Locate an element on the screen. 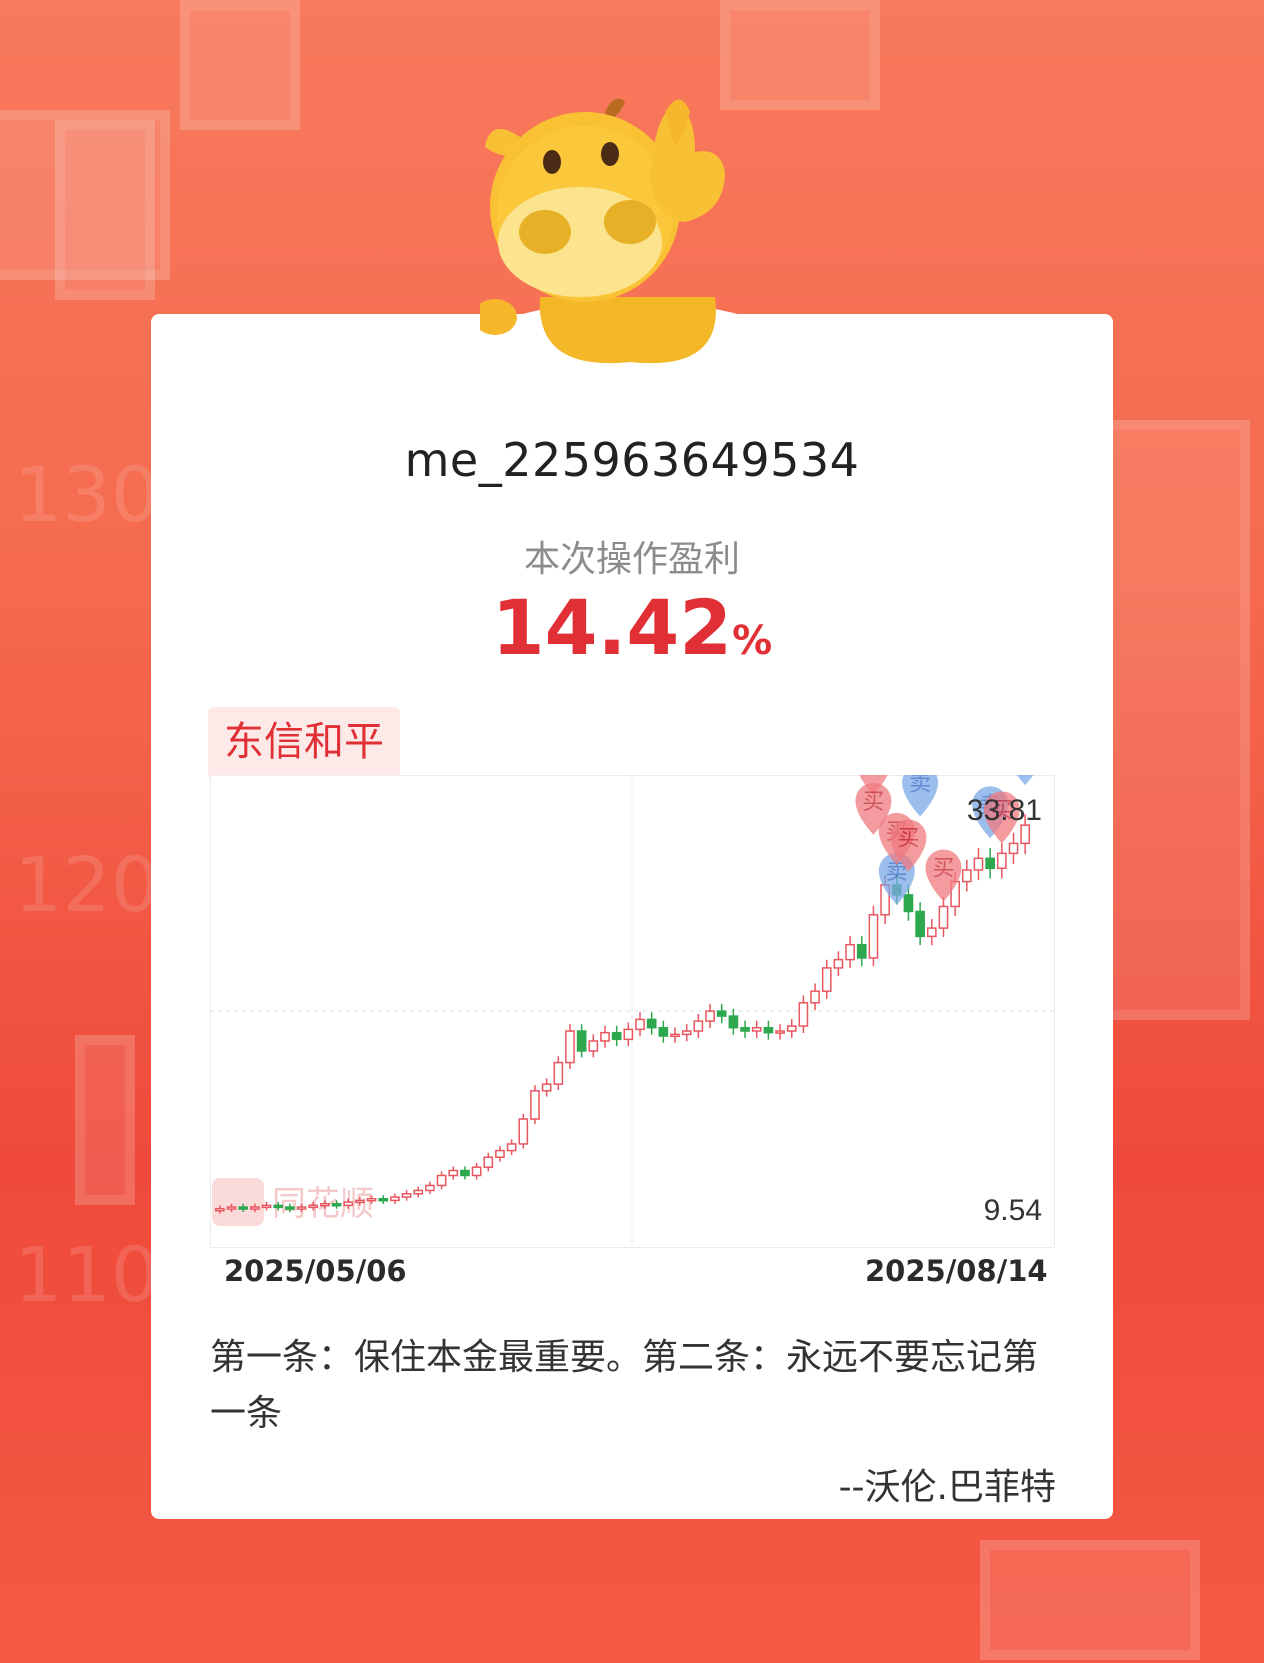 Image resolution: width=1264 pixels, height=1663 pixels. quote-text: 第一条：保住本金最重要。第二条：永远不要忘记第一条 is located at coordinates (624, 1385).